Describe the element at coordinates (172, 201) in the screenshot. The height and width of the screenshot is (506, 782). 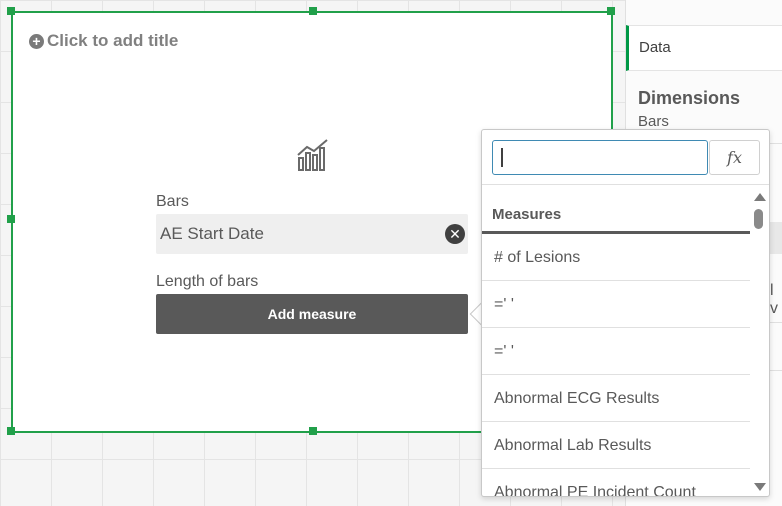
I see `dimension-label: Bars` at that location.